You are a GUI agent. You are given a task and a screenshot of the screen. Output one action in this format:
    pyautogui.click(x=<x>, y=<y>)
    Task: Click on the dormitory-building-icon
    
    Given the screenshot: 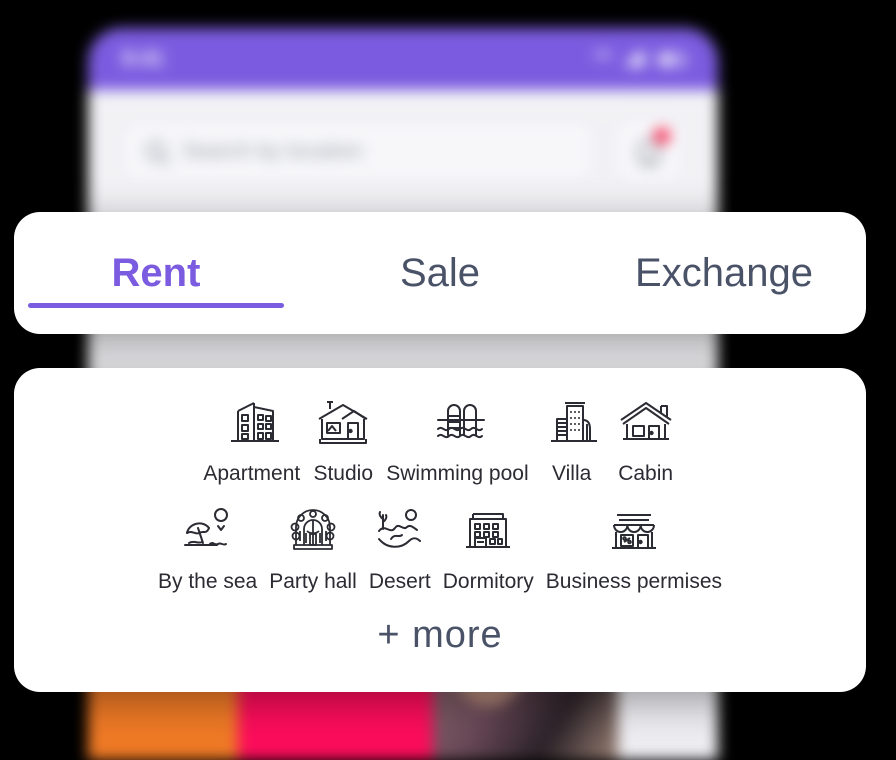 What is the action you would take?
    pyautogui.click(x=488, y=529)
    